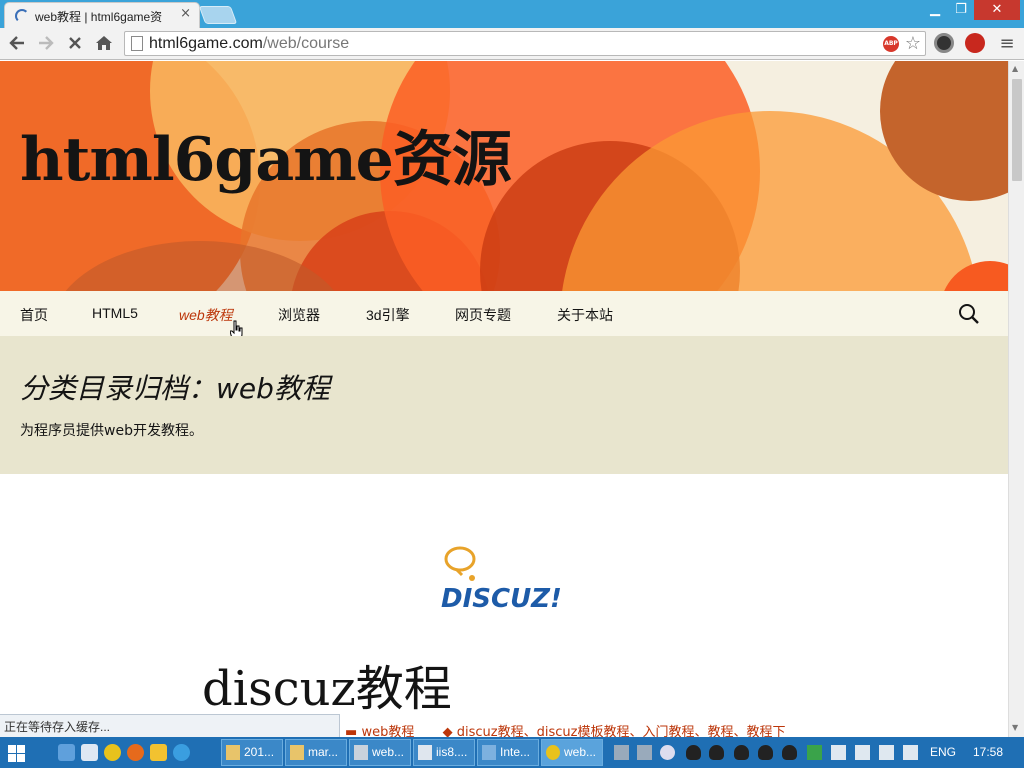  What do you see at coordinates (886, 752) in the screenshot?
I see `volume-icon` at bounding box center [886, 752].